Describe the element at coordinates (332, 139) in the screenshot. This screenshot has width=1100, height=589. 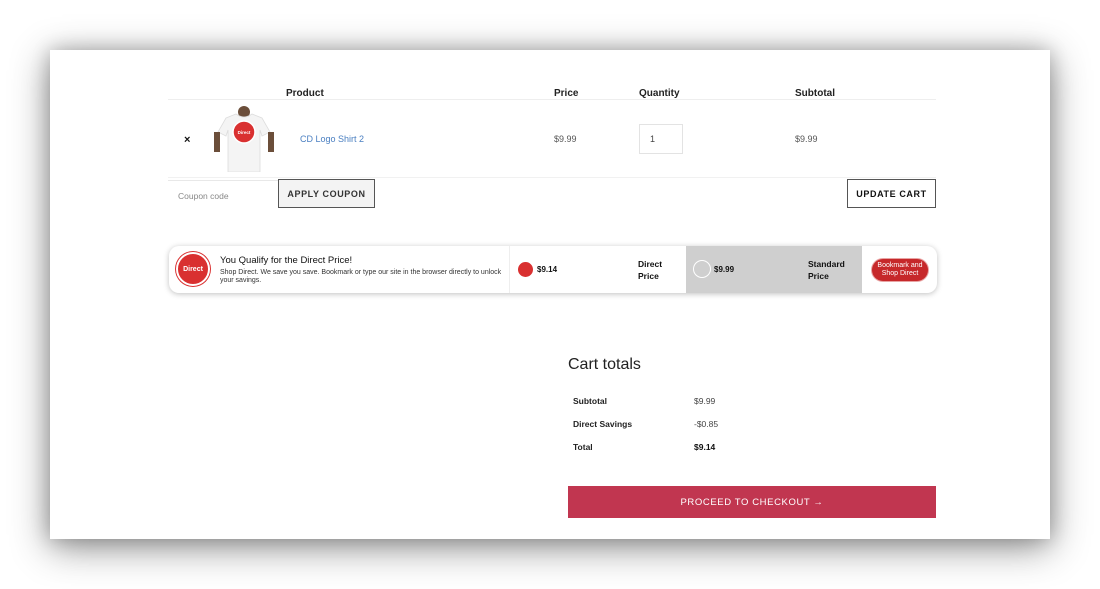
I see `product-link: CD Logo Shirt 2` at that location.